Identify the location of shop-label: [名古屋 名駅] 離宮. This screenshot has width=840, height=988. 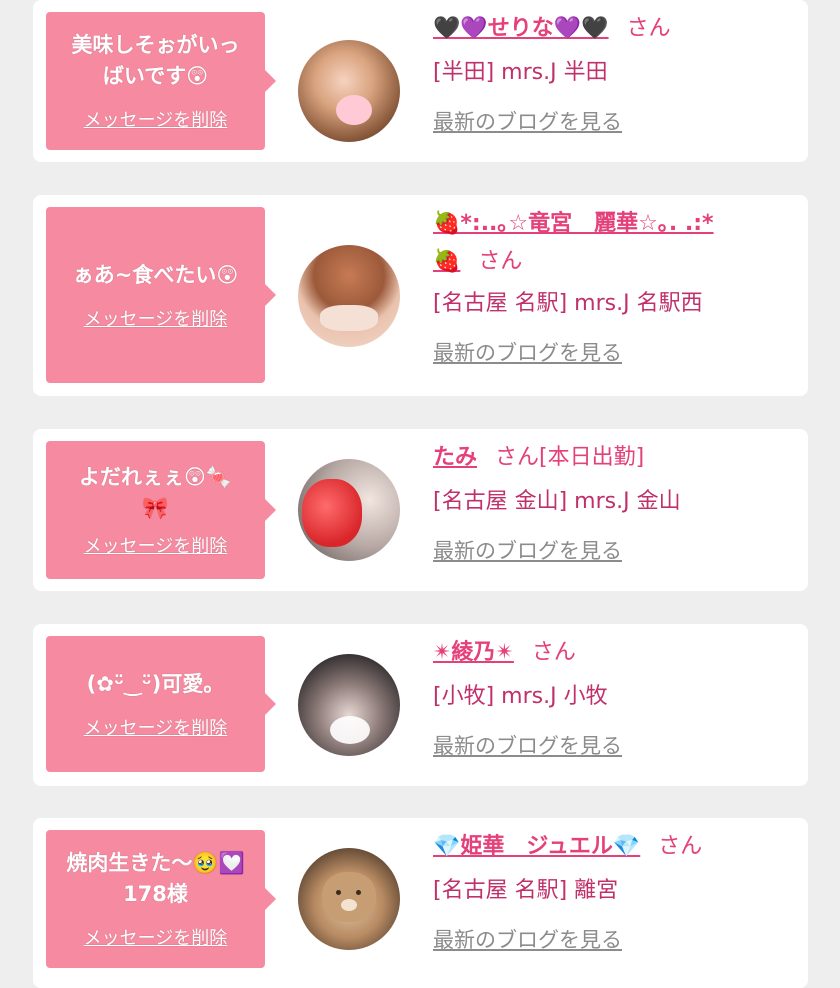
(526, 890).